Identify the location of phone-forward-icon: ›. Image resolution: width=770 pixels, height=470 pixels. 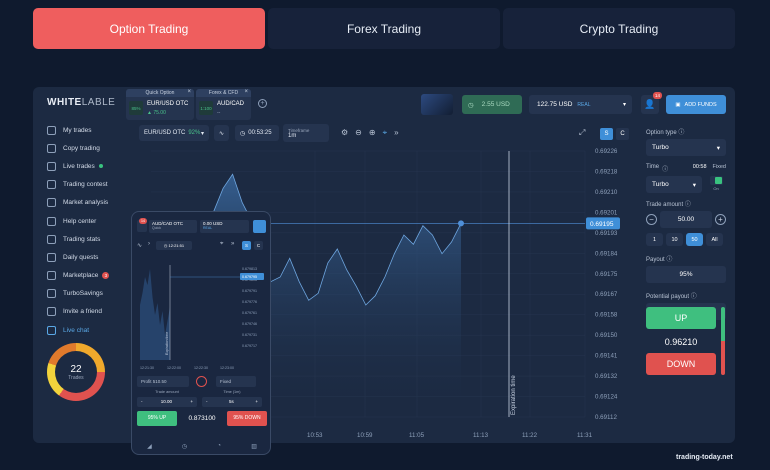
(149, 244).